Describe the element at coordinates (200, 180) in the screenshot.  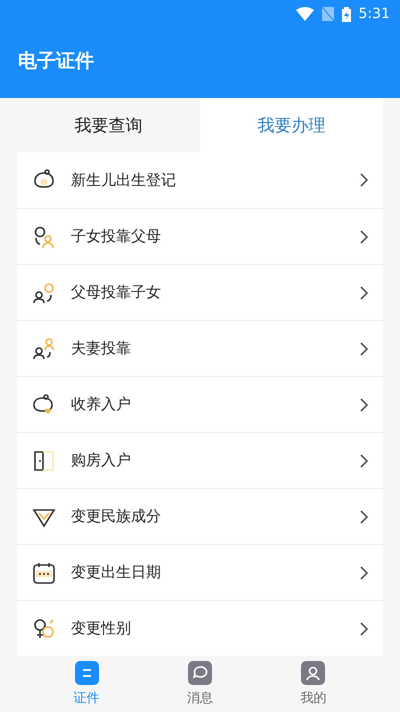
I see `list-item: 新生儿出生登记` at that location.